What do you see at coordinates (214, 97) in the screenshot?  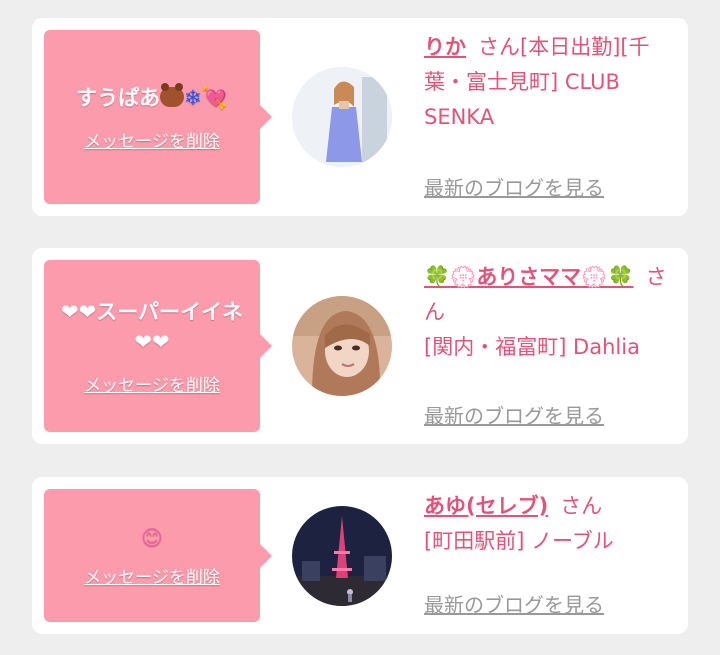 I see `heart-arrow-icon: 💘` at bounding box center [214, 97].